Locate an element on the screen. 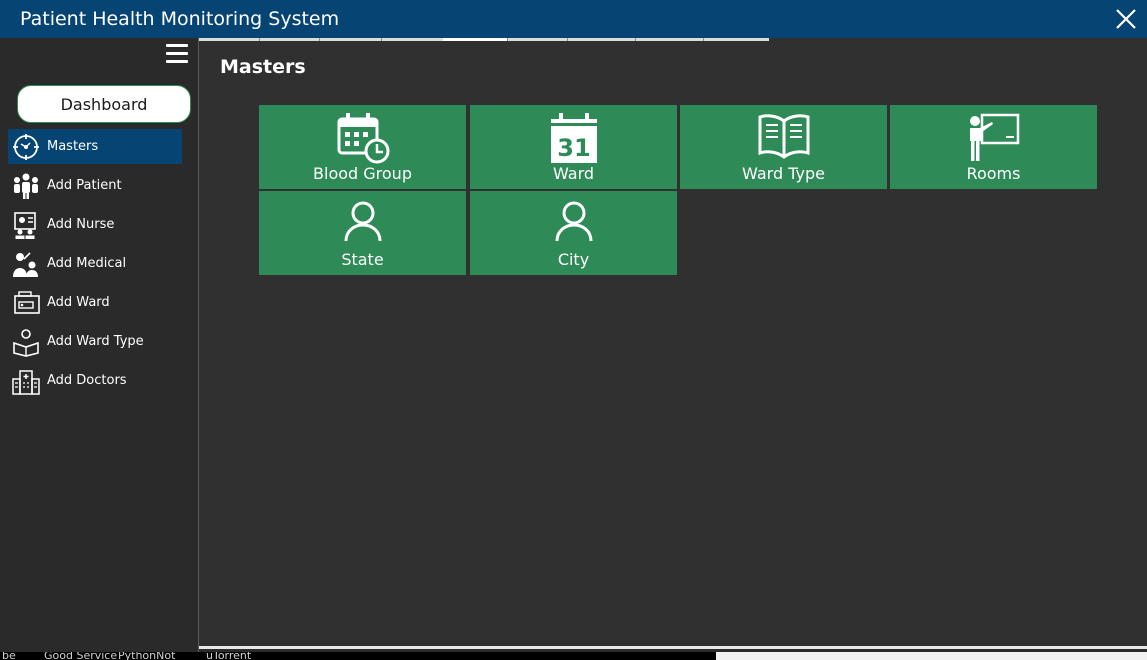 The width and height of the screenshot is (1147, 660). title-bar: Patient Health Monitoring System is located at coordinates (573, 19).